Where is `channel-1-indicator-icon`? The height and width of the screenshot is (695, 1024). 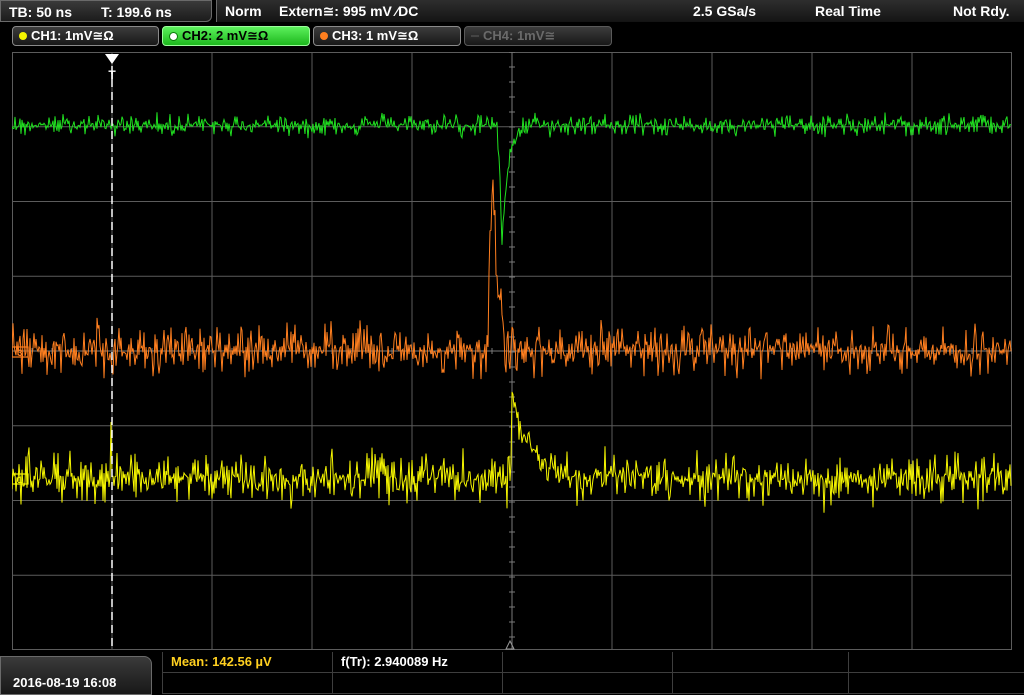
channel-1-indicator-icon is located at coordinates (23, 36).